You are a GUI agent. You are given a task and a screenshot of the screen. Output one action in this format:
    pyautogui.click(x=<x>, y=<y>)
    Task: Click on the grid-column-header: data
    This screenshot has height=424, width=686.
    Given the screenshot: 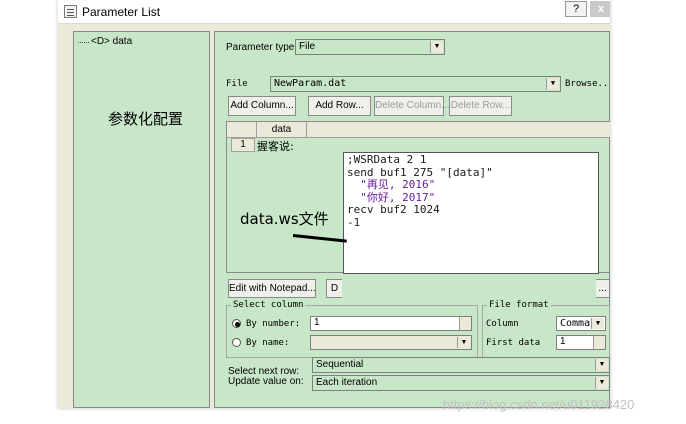 What is the action you would take?
    pyautogui.click(x=282, y=130)
    